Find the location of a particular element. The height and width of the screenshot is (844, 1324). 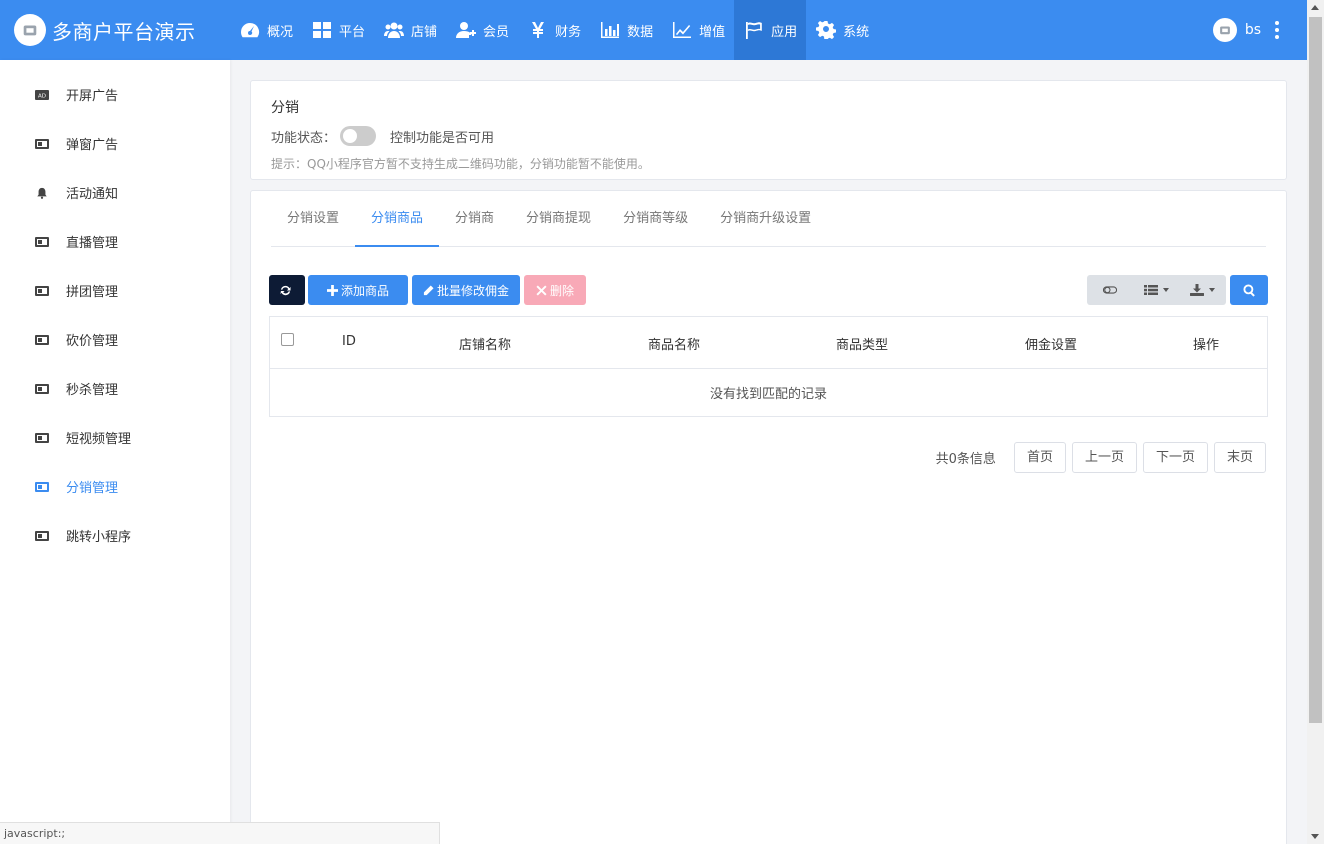

toggle-icon is located at coordinates (1110, 290).